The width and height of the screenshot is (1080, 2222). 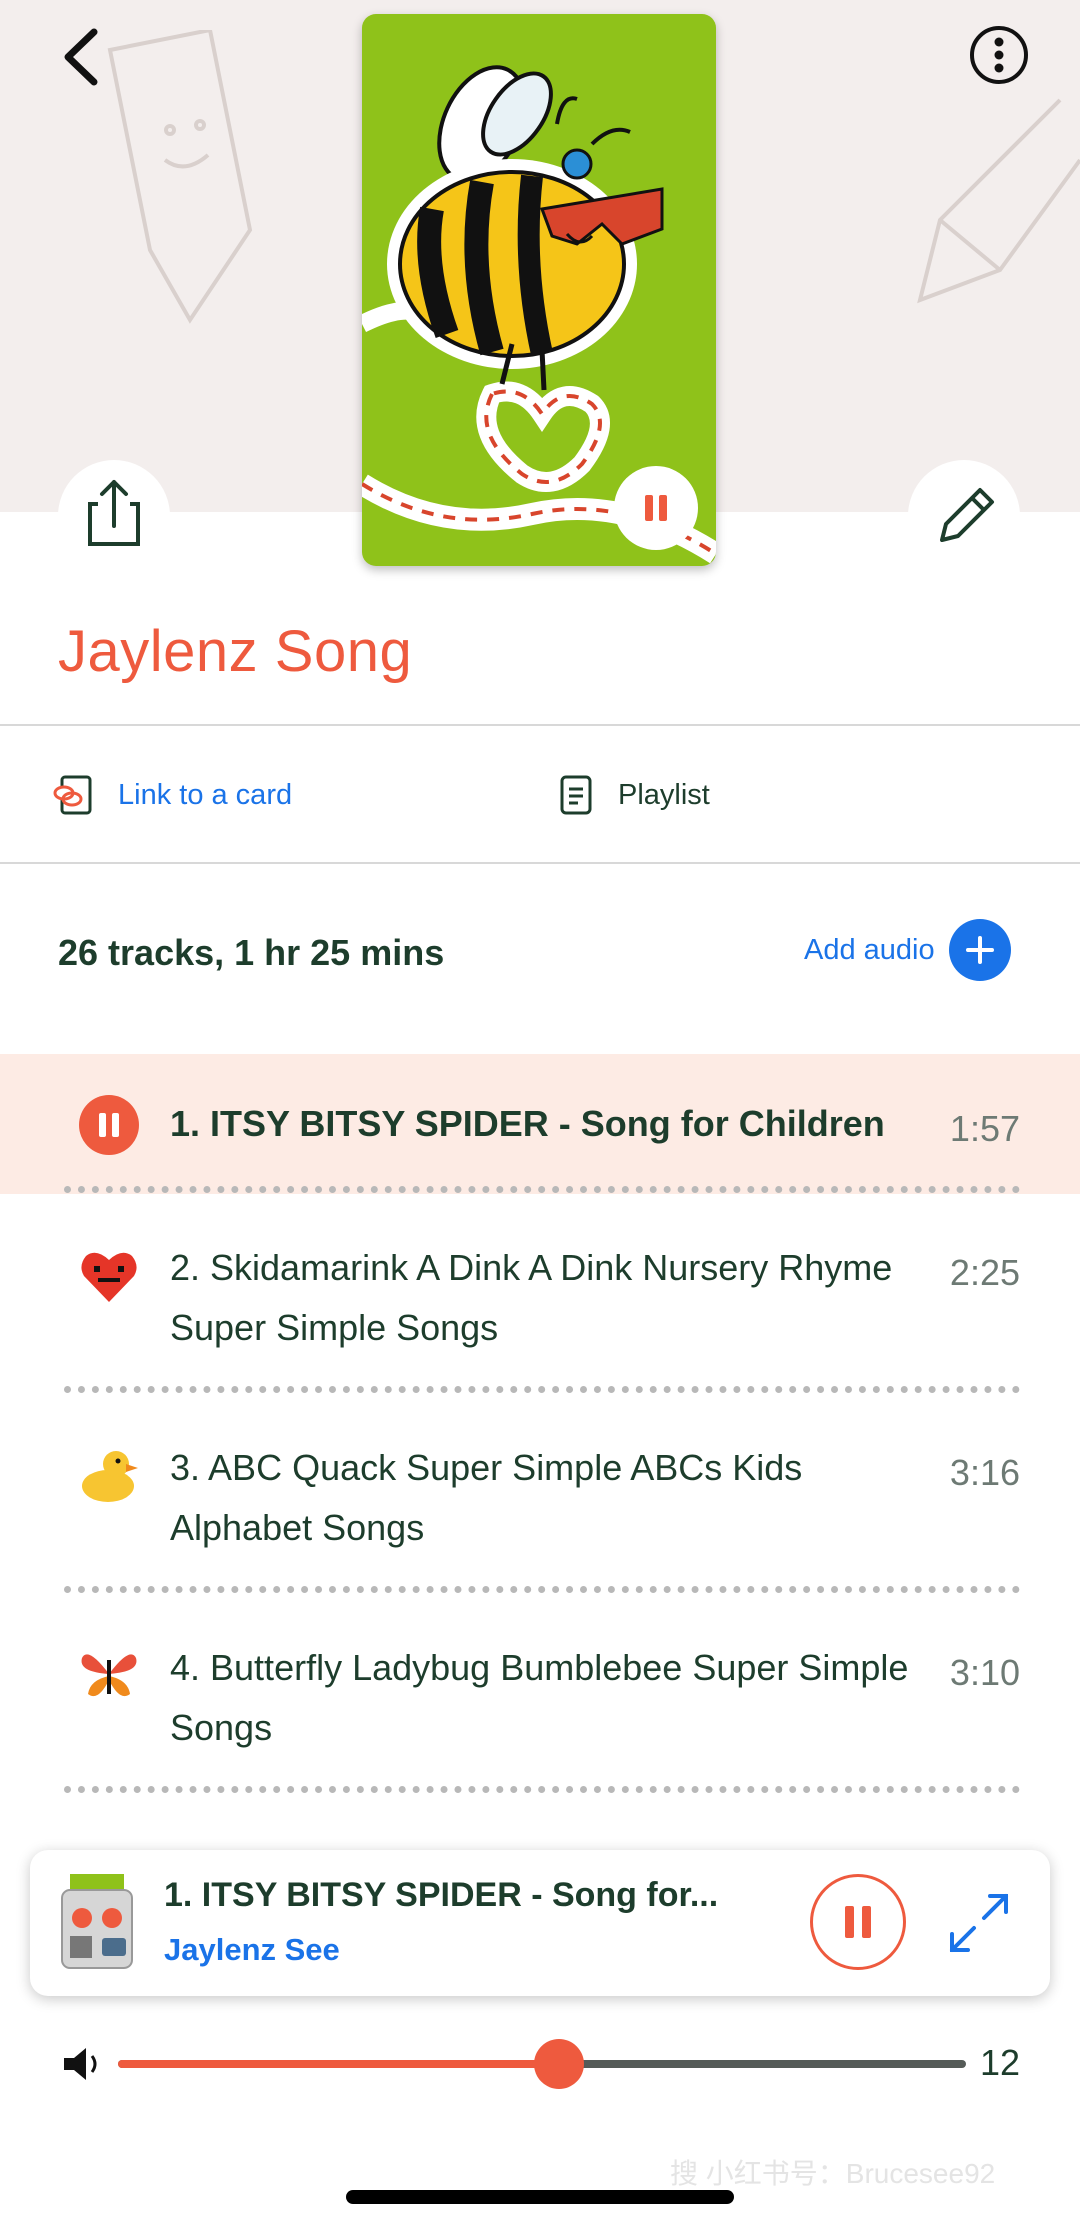 I want to click on playlist-button: Playlist, so click(x=633, y=795).